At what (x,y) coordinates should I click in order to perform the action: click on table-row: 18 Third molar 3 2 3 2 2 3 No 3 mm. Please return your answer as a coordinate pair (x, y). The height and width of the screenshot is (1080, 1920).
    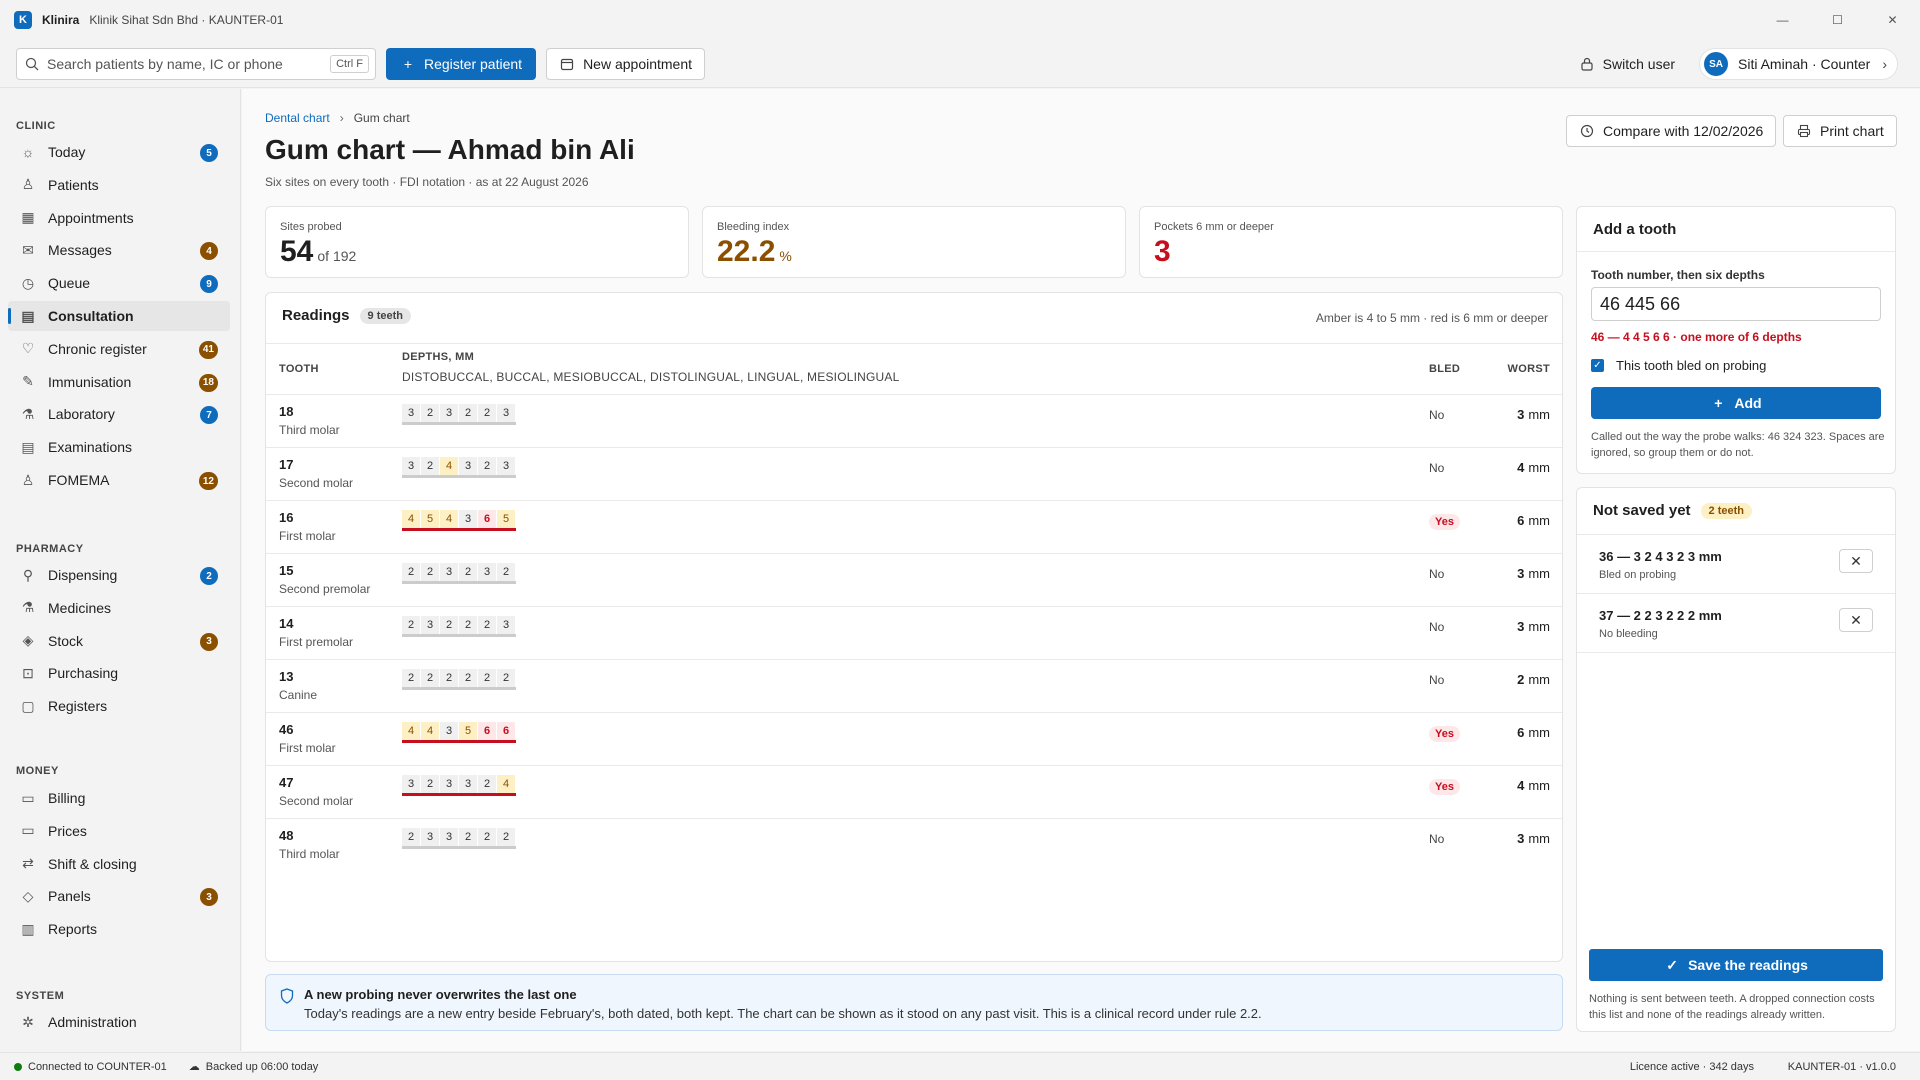
    Looking at the image, I should click on (914, 420).